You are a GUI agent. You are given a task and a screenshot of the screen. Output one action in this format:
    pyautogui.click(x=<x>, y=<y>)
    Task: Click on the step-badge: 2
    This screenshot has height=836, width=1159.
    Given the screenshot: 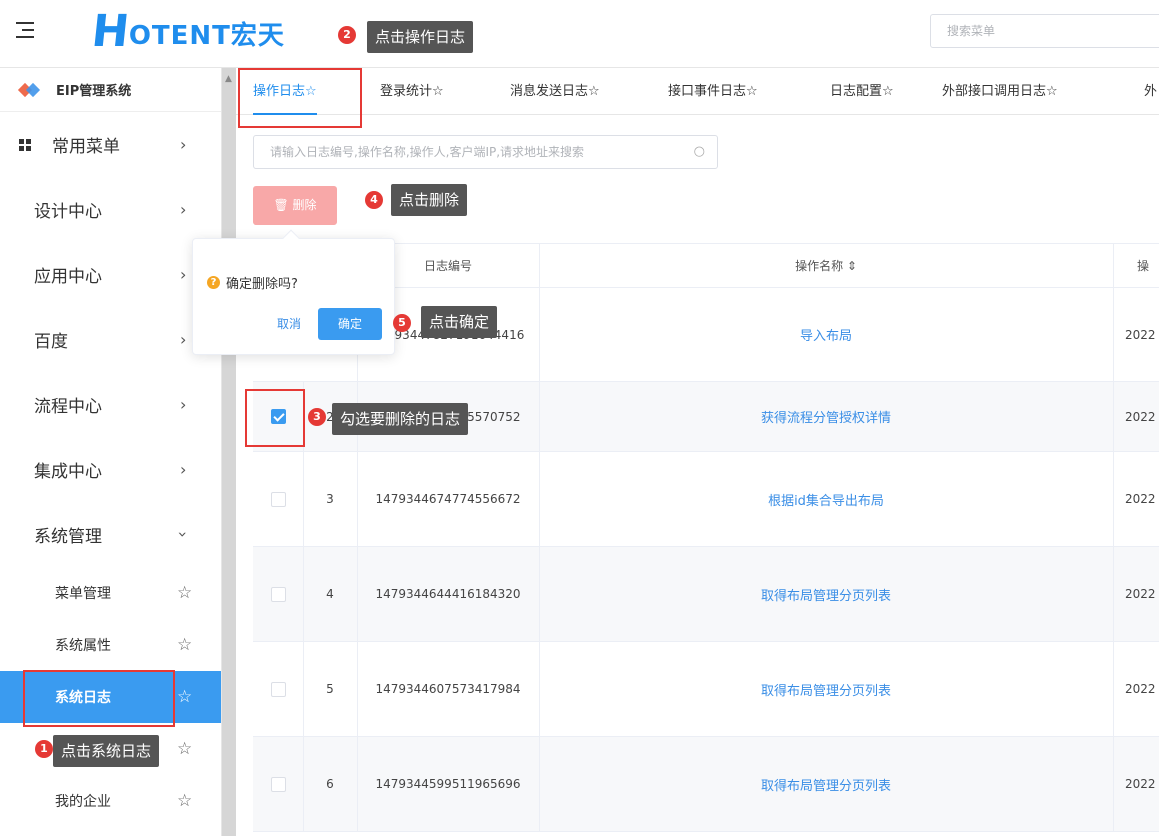 What is the action you would take?
    pyautogui.click(x=347, y=35)
    